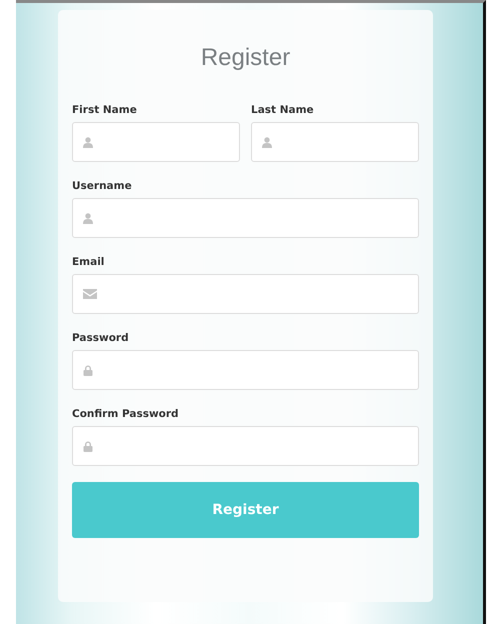  Describe the element at coordinates (282, 110) in the screenshot. I see `field-label: Last Name` at that location.